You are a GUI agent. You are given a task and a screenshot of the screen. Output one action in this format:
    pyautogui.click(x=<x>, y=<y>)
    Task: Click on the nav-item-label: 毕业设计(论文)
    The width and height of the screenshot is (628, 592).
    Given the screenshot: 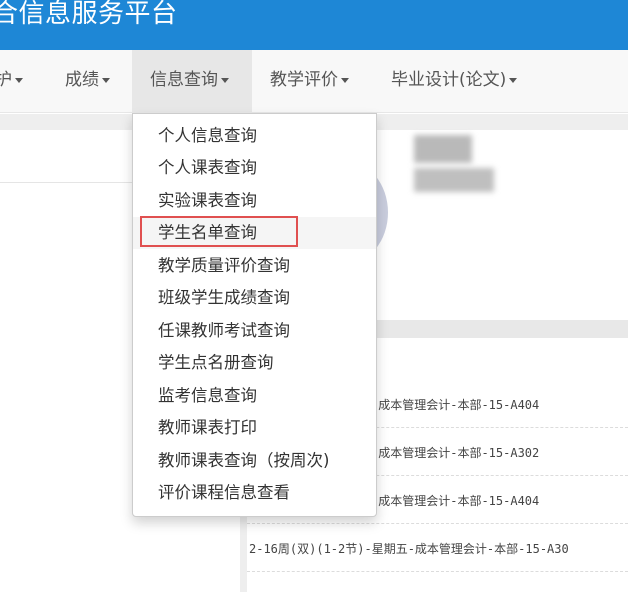 What is the action you would take?
    pyautogui.click(x=449, y=80)
    